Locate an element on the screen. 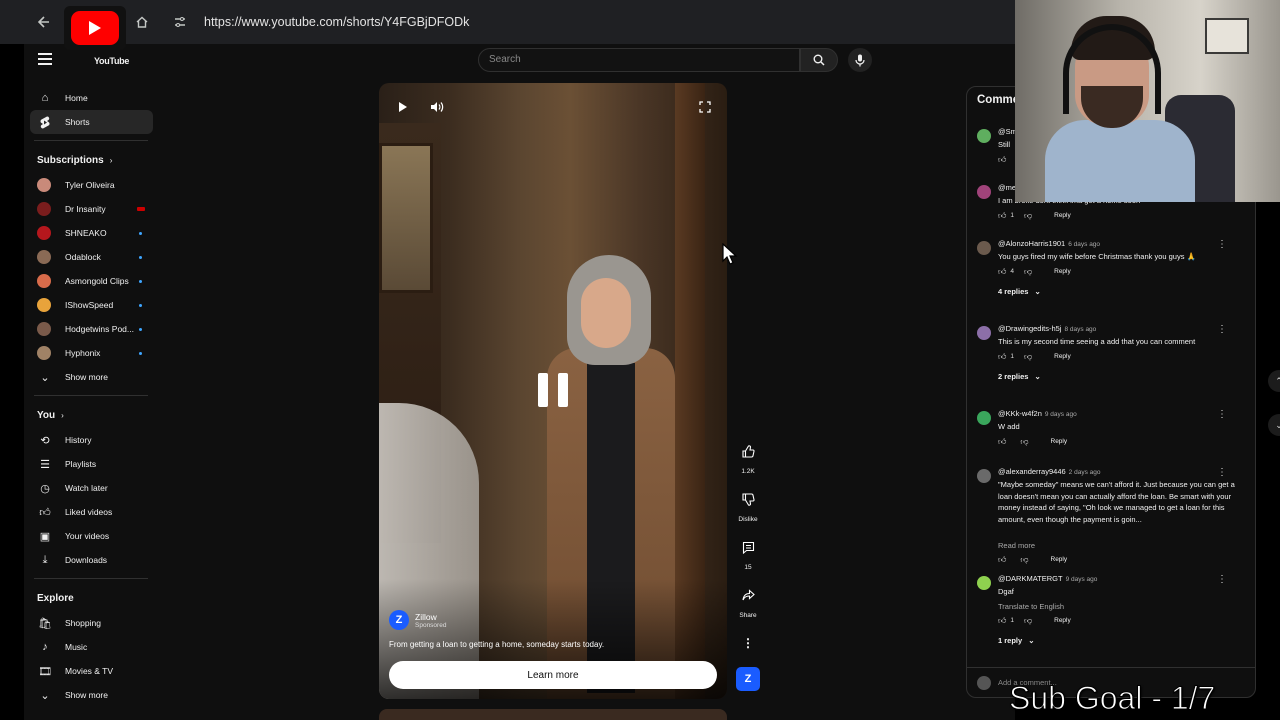  view-replies-button: 4 replies ⌄ is located at coordinates (1019, 291).